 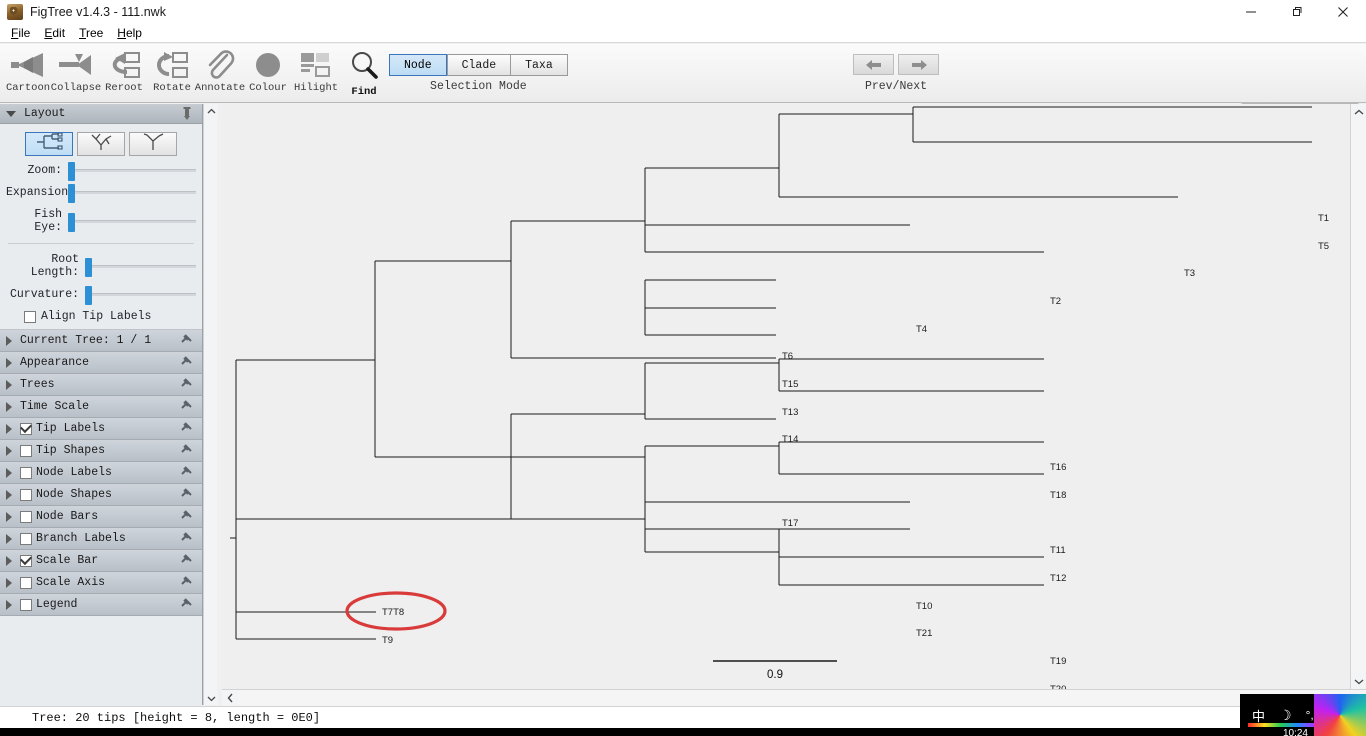 What do you see at coordinates (101, 451) in the screenshot?
I see `sidebar-item-tip-shapes: Tip Shapes` at bounding box center [101, 451].